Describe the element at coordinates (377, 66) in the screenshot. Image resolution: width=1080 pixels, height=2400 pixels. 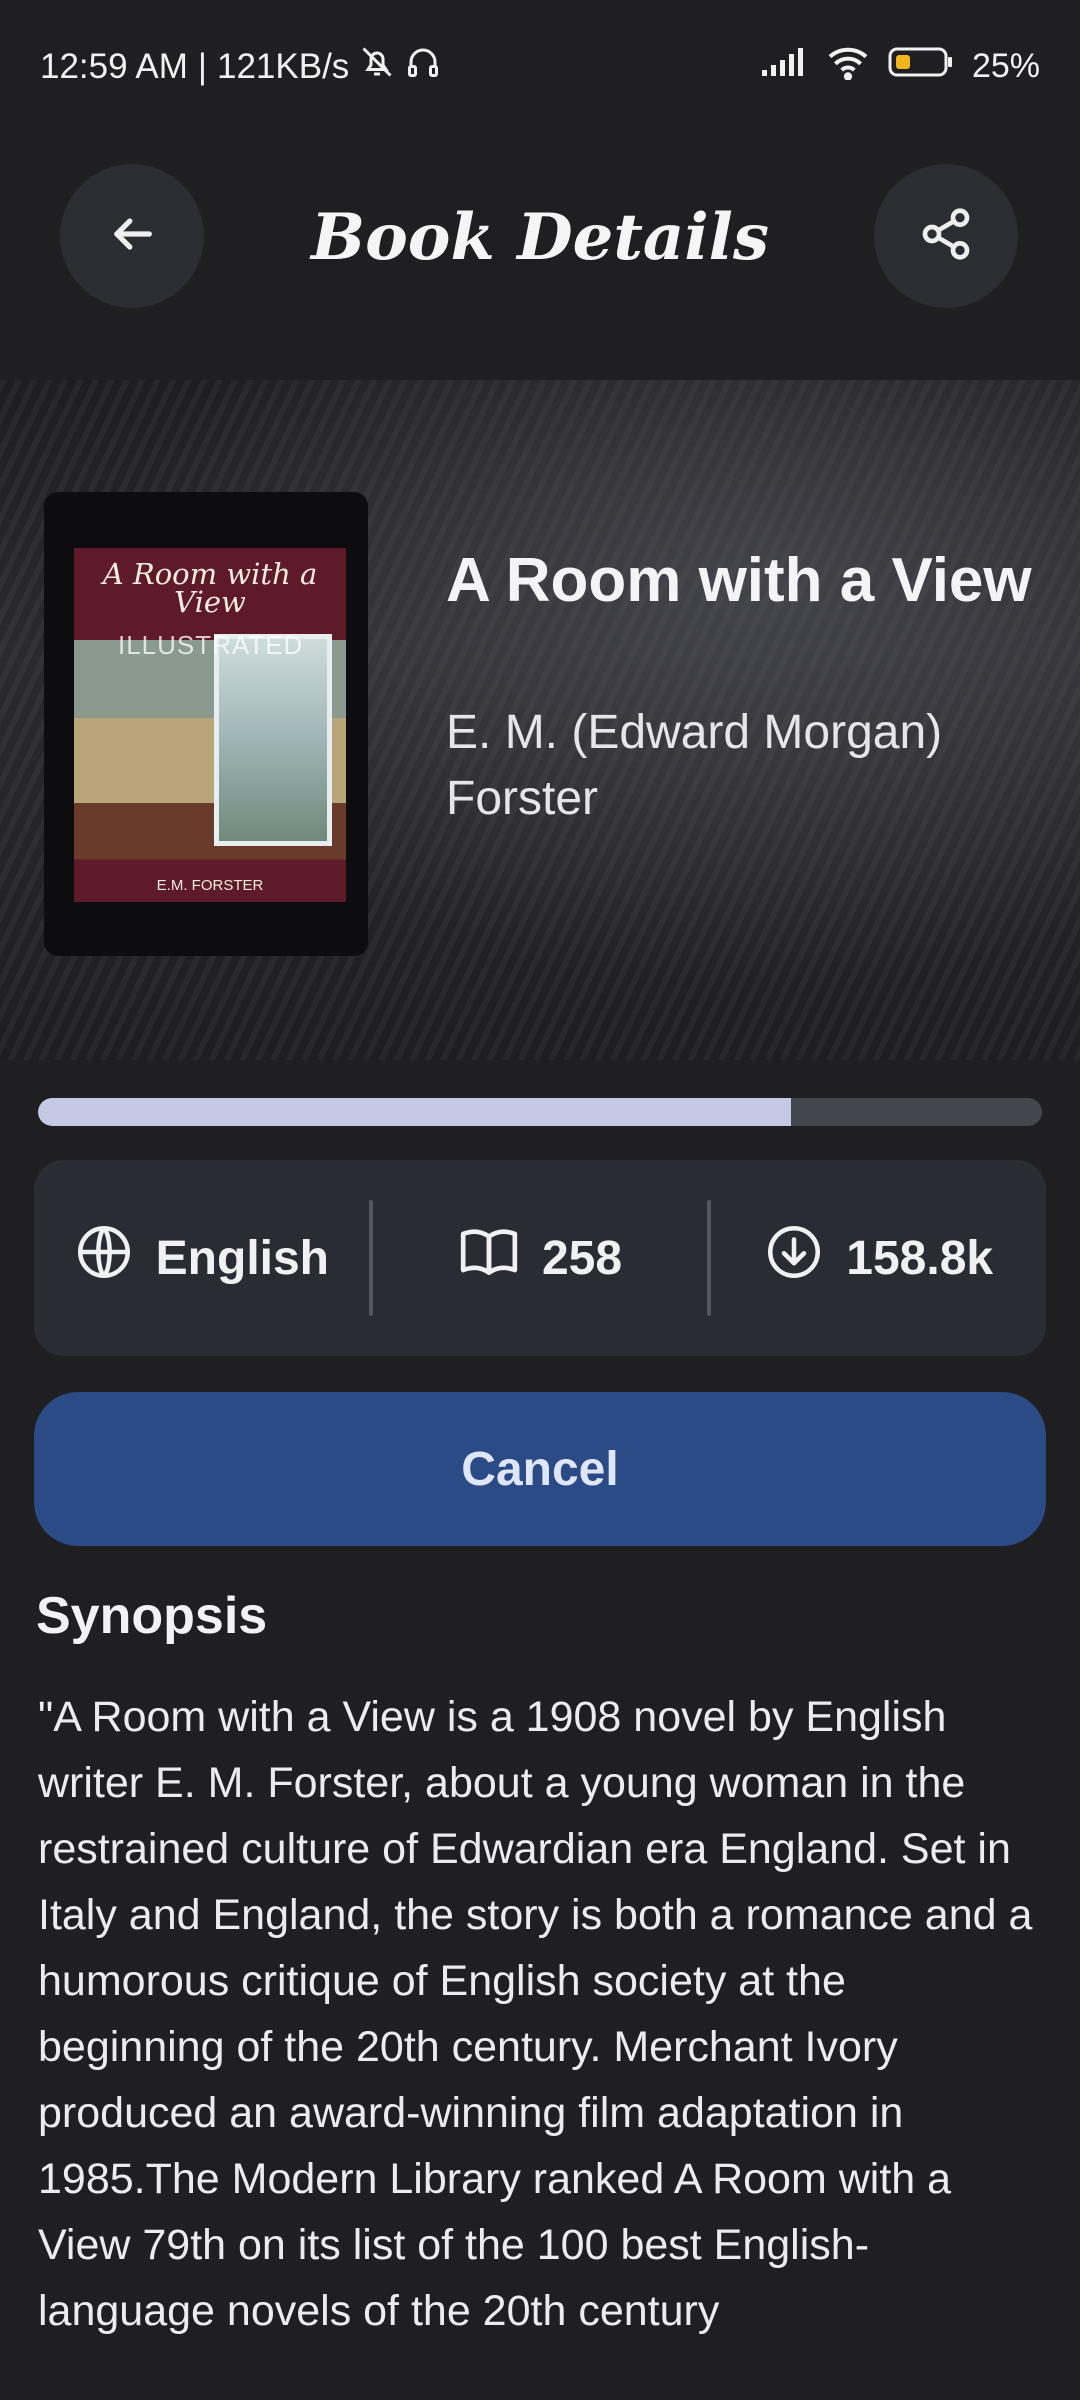
I see `bell-off-icon` at that location.